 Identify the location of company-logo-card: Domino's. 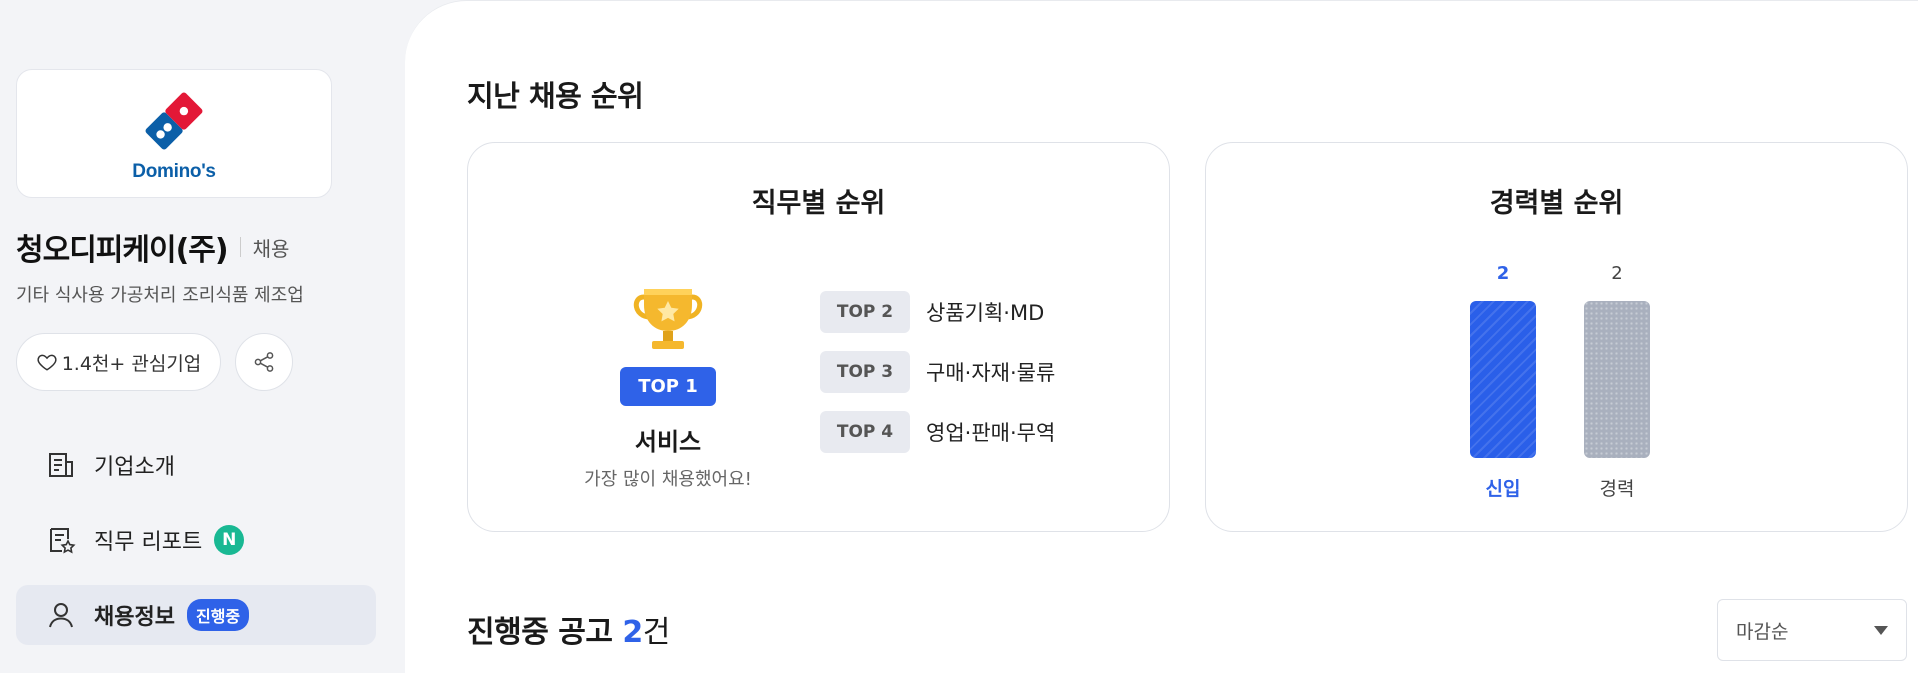
(174, 133).